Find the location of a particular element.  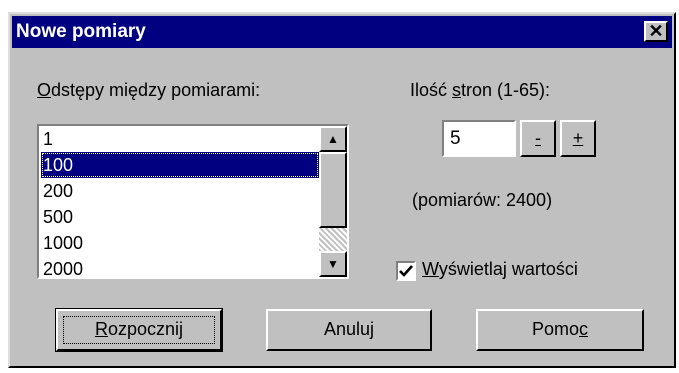

scroll-down-button: ▼ is located at coordinates (333, 264).